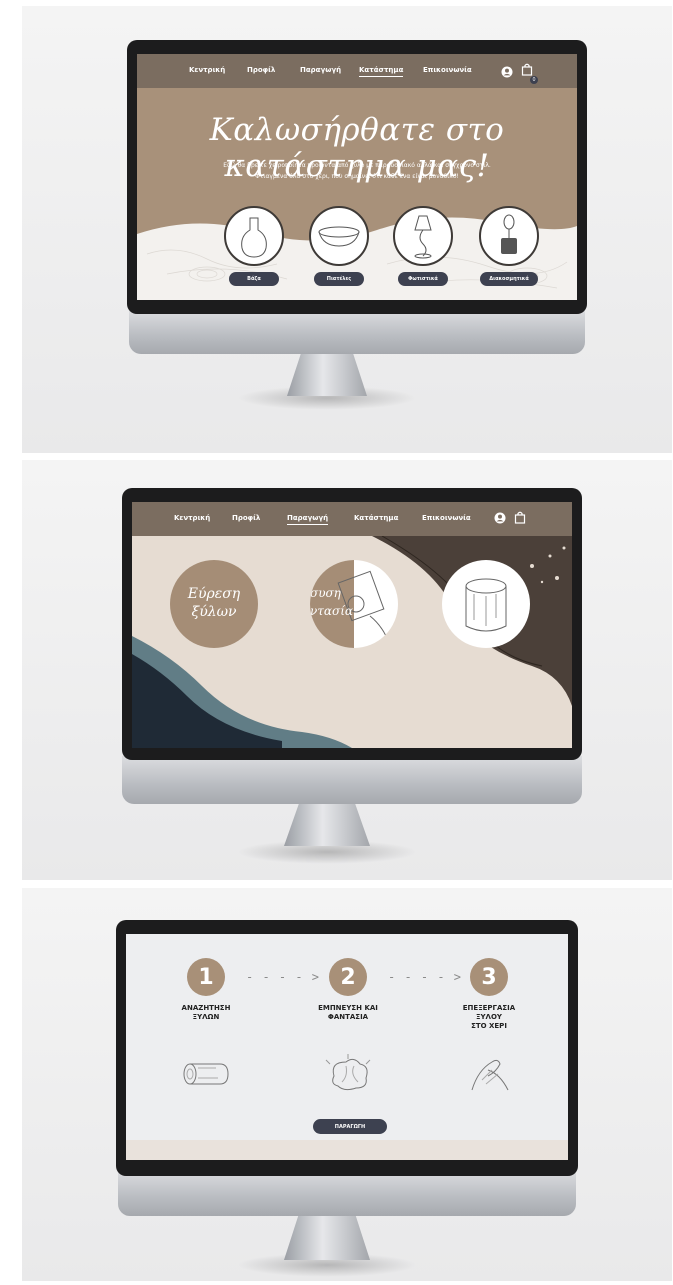 The height and width of the screenshot is (1285, 673). What do you see at coordinates (325, 593) in the screenshot?
I see `circle-label-line-1: συση` at bounding box center [325, 593].